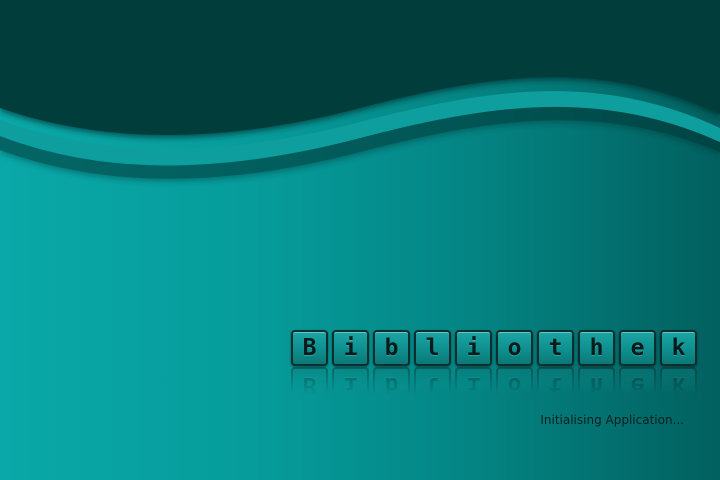  What do you see at coordinates (514, 348) in the screenshot?
I see `logo-tile: o` at bounding box center [514, 348].